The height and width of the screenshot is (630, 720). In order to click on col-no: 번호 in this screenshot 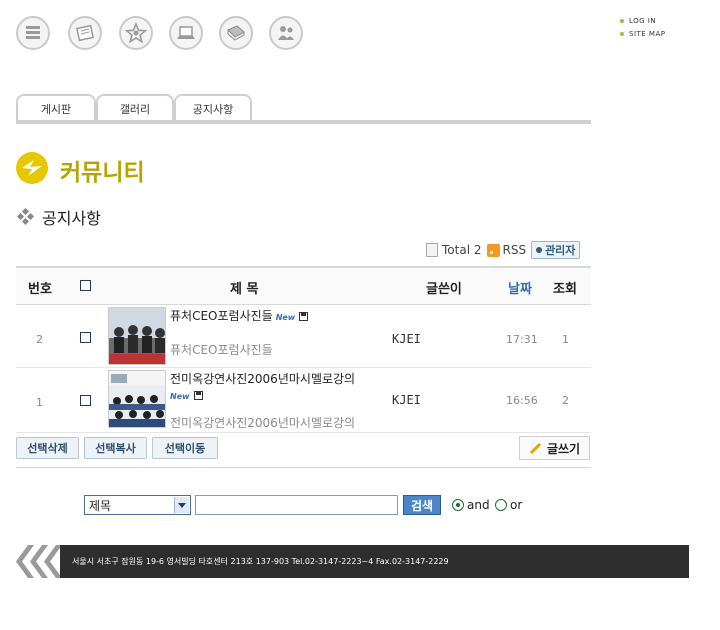, I will do `click(40, 289)`.